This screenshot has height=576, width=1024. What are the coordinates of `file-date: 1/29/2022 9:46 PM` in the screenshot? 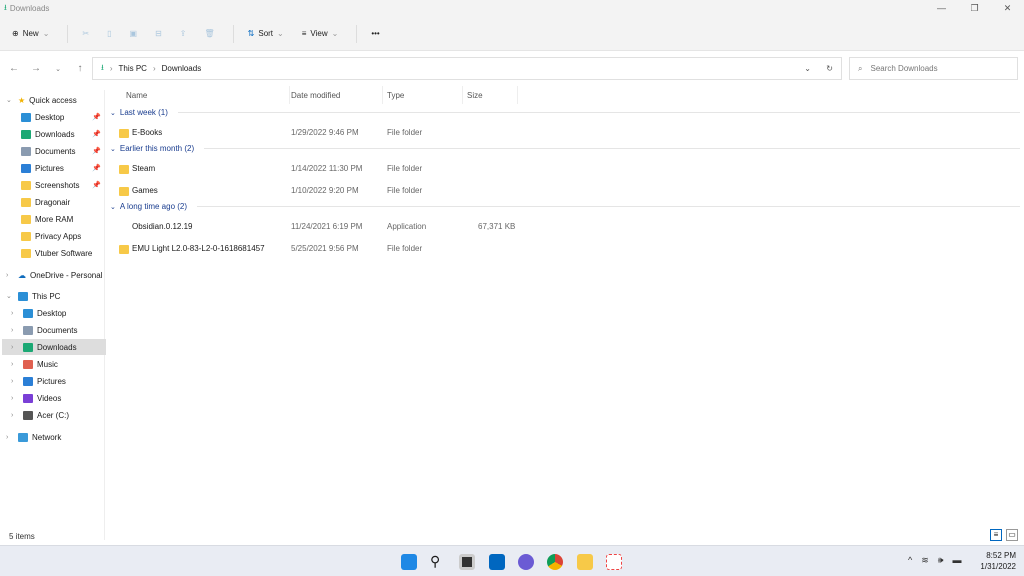 It's located at (325, 132).